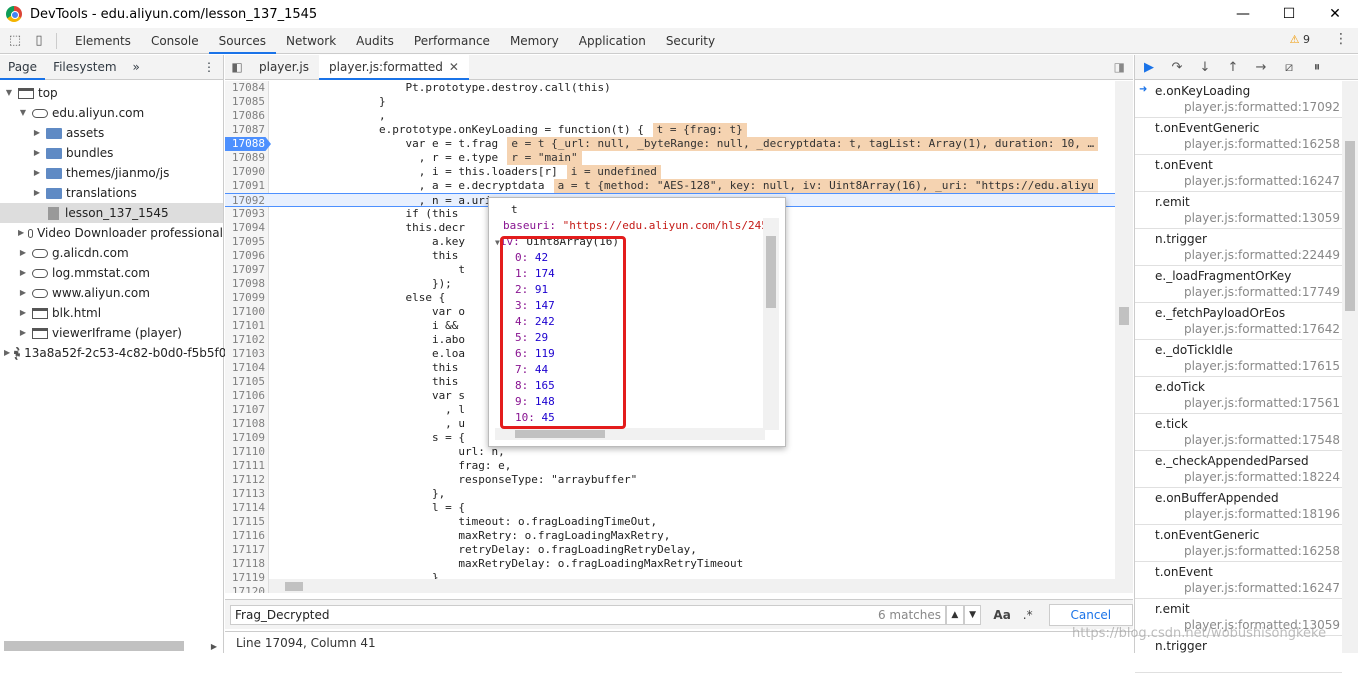  What do you see at coordinates (630, 226) in the screenshot?
I see `baseuri-row: baseuri: "https://edu.aliyun.com/hls/245` at bounding box center [630, 226].